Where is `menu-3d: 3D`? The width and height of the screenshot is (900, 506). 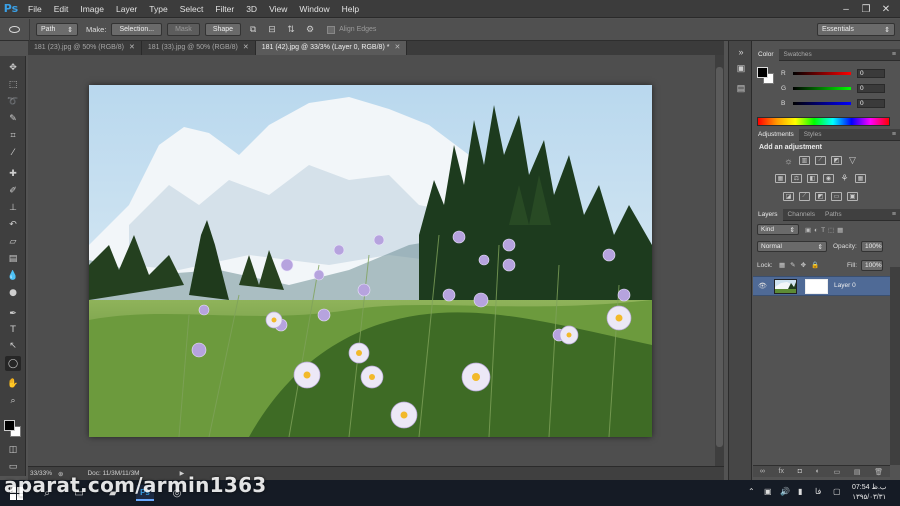
menu-3d: 3D is located at coordinates (251, 9).